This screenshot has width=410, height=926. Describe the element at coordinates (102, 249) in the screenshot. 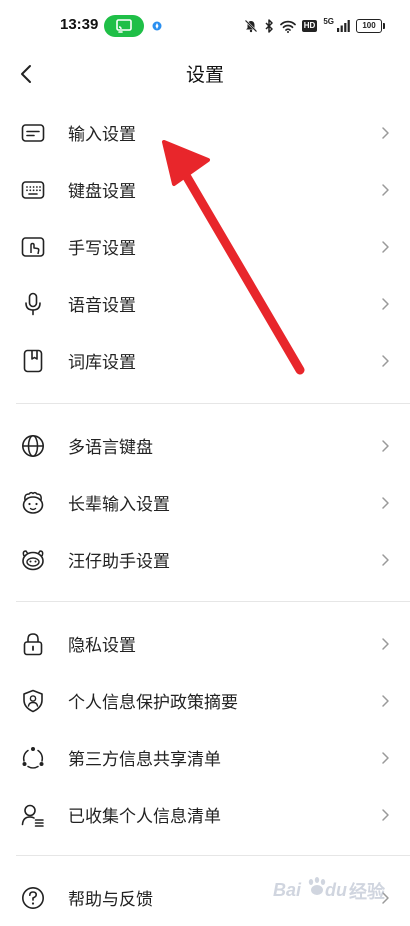

I see `settings-item-label: 手写设置` at that location.